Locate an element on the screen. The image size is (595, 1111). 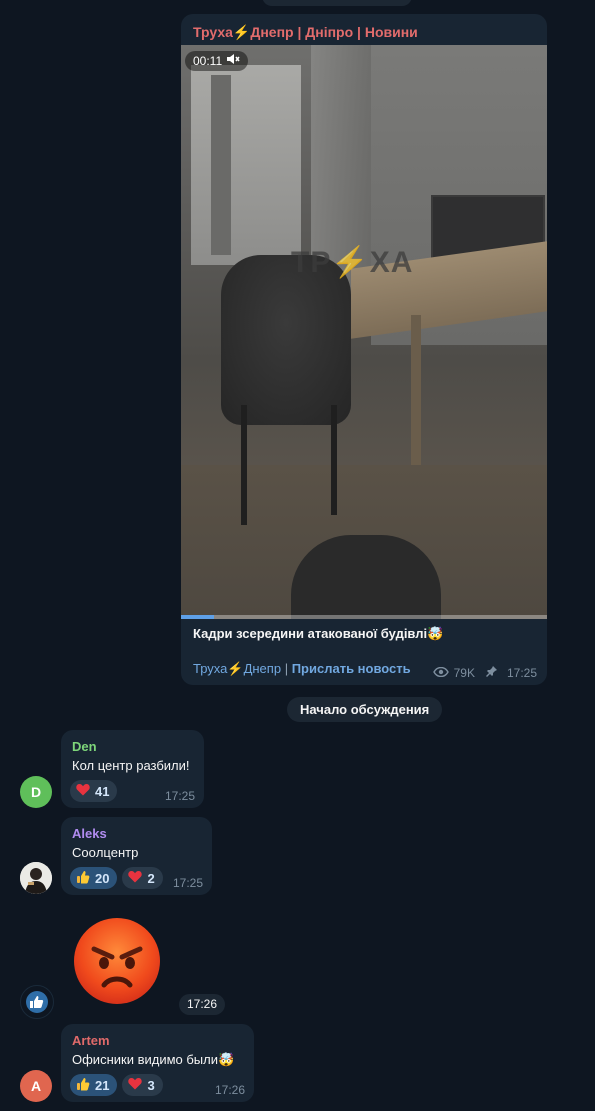
sender-name: Aleks is located at coordinates (89, 833).